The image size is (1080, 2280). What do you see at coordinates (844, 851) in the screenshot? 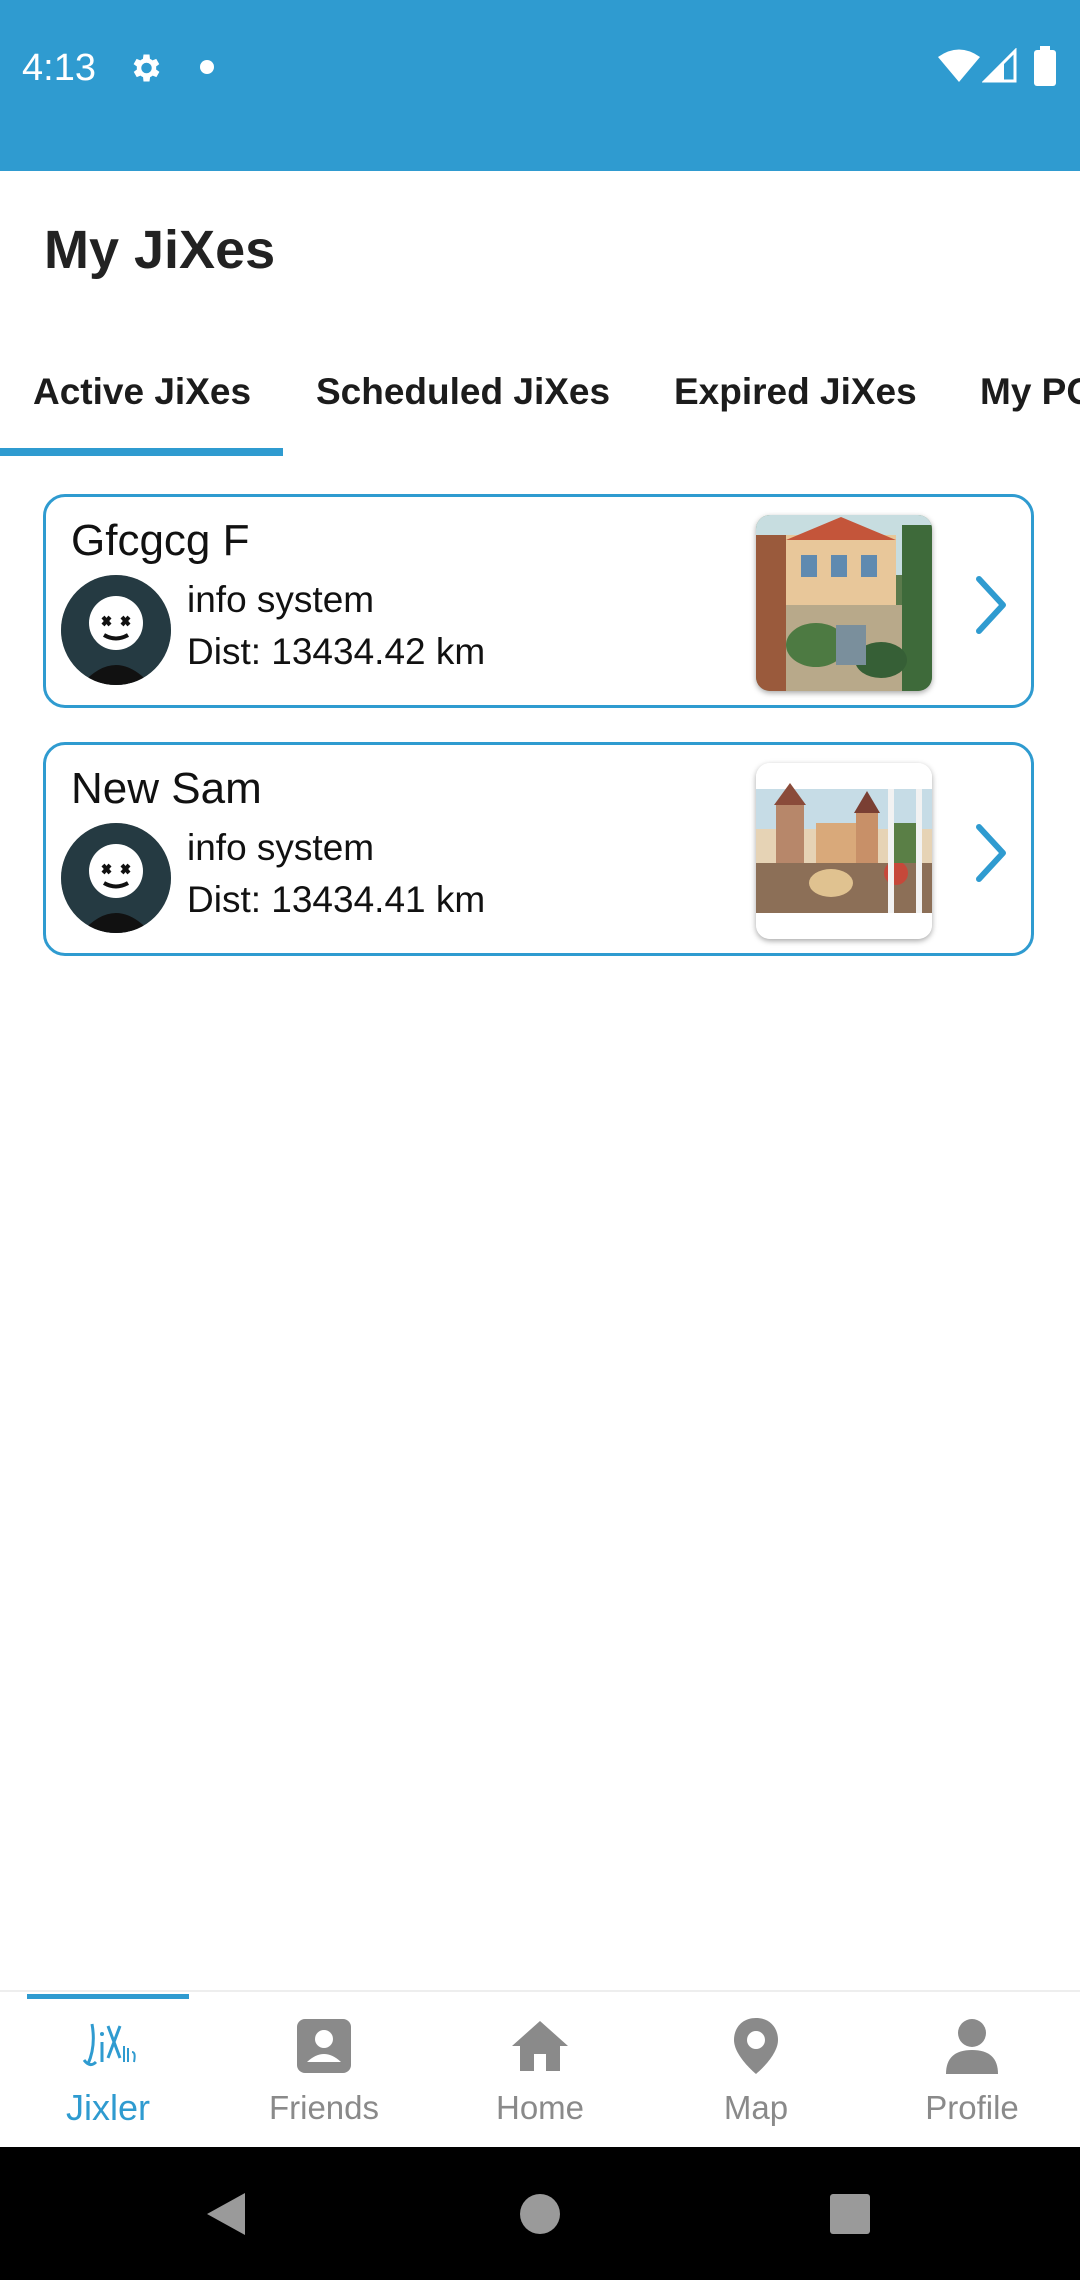
I see `castle-window-thumbnail` at bounding box center [844, 851].